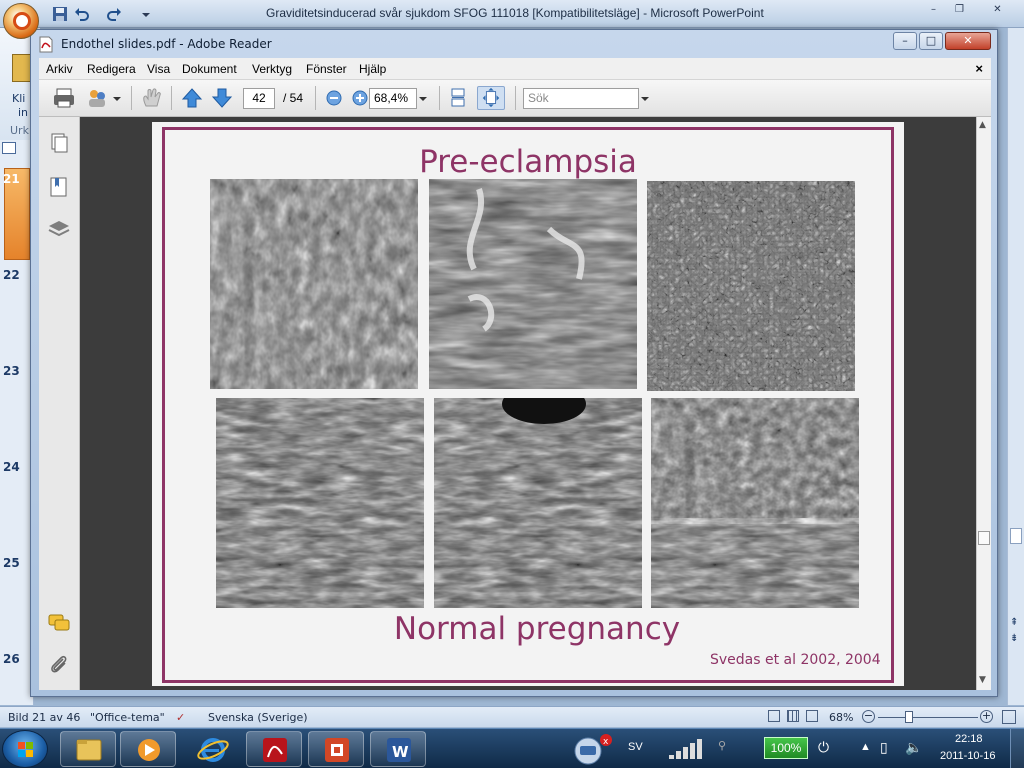  I want to click on collaborate-icon, so click(98, 98).